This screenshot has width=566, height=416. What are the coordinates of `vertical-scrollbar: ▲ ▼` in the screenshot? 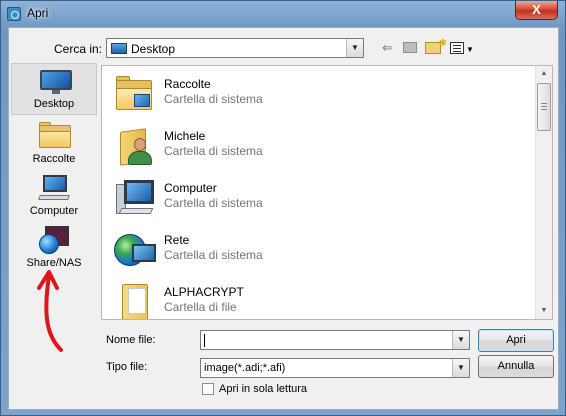 It's located at (543, 192).